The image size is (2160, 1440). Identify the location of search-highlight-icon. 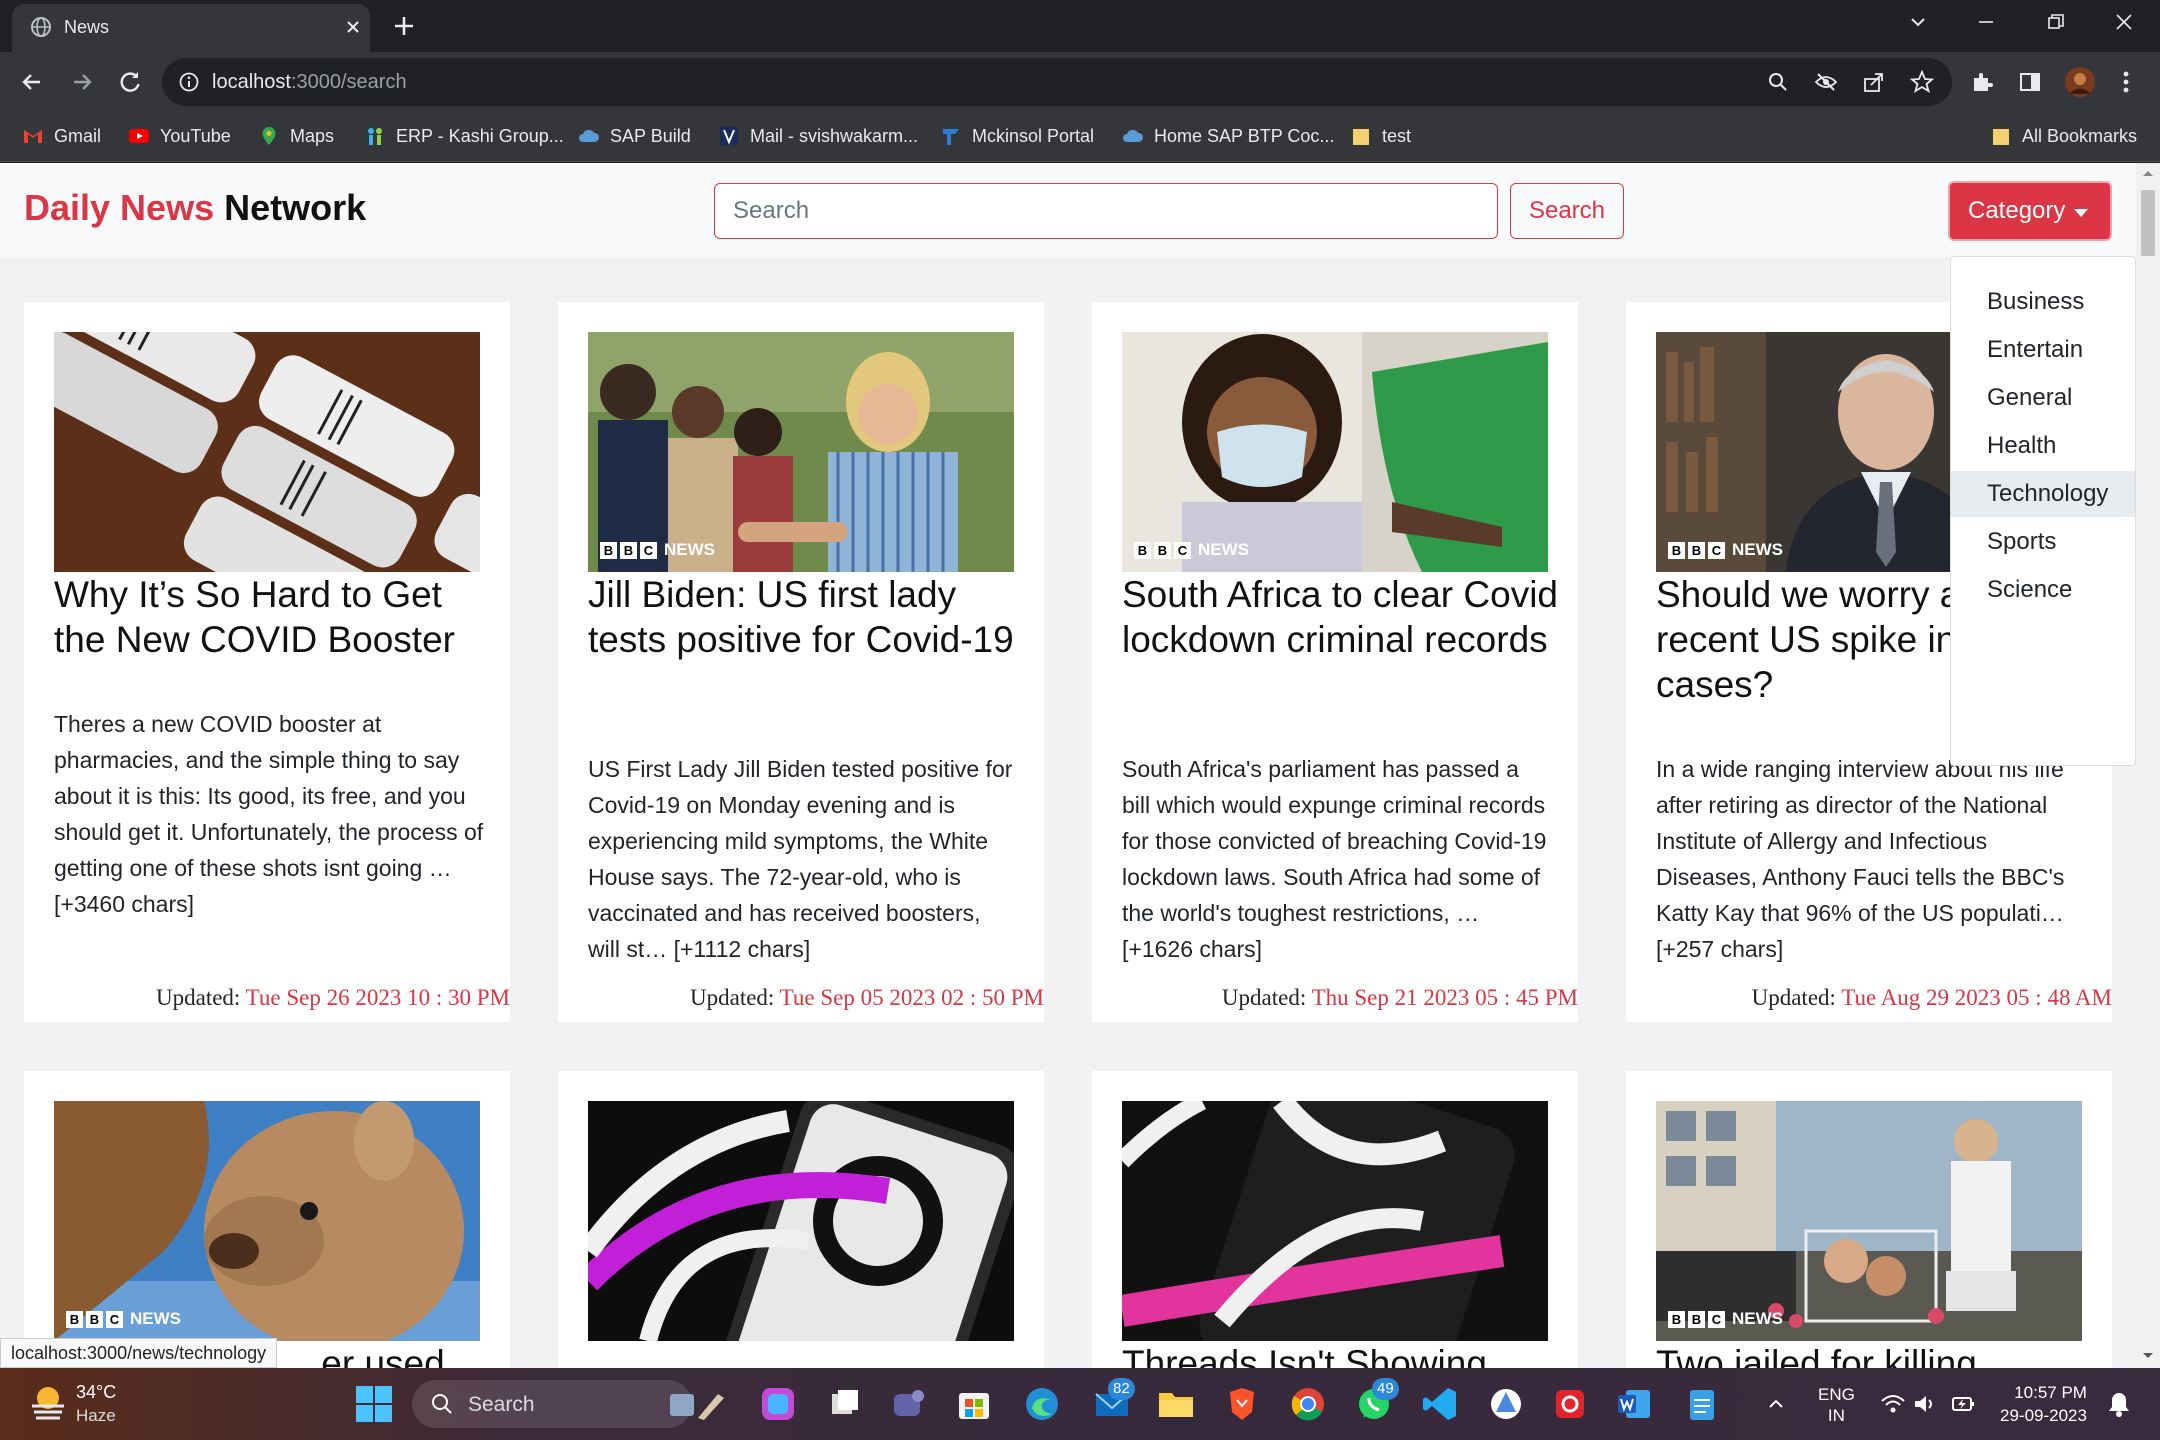
(697, 1407).